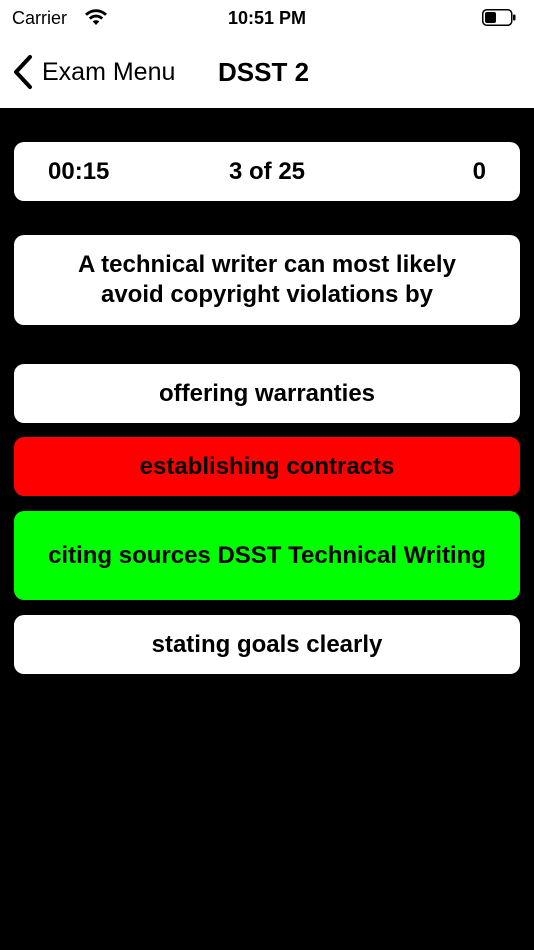 Image resolution: width=534 pixels, height=950 pixels. I want to click on quiz-stats-bar: 00:15 3 of 25 0, so click(267, 171).